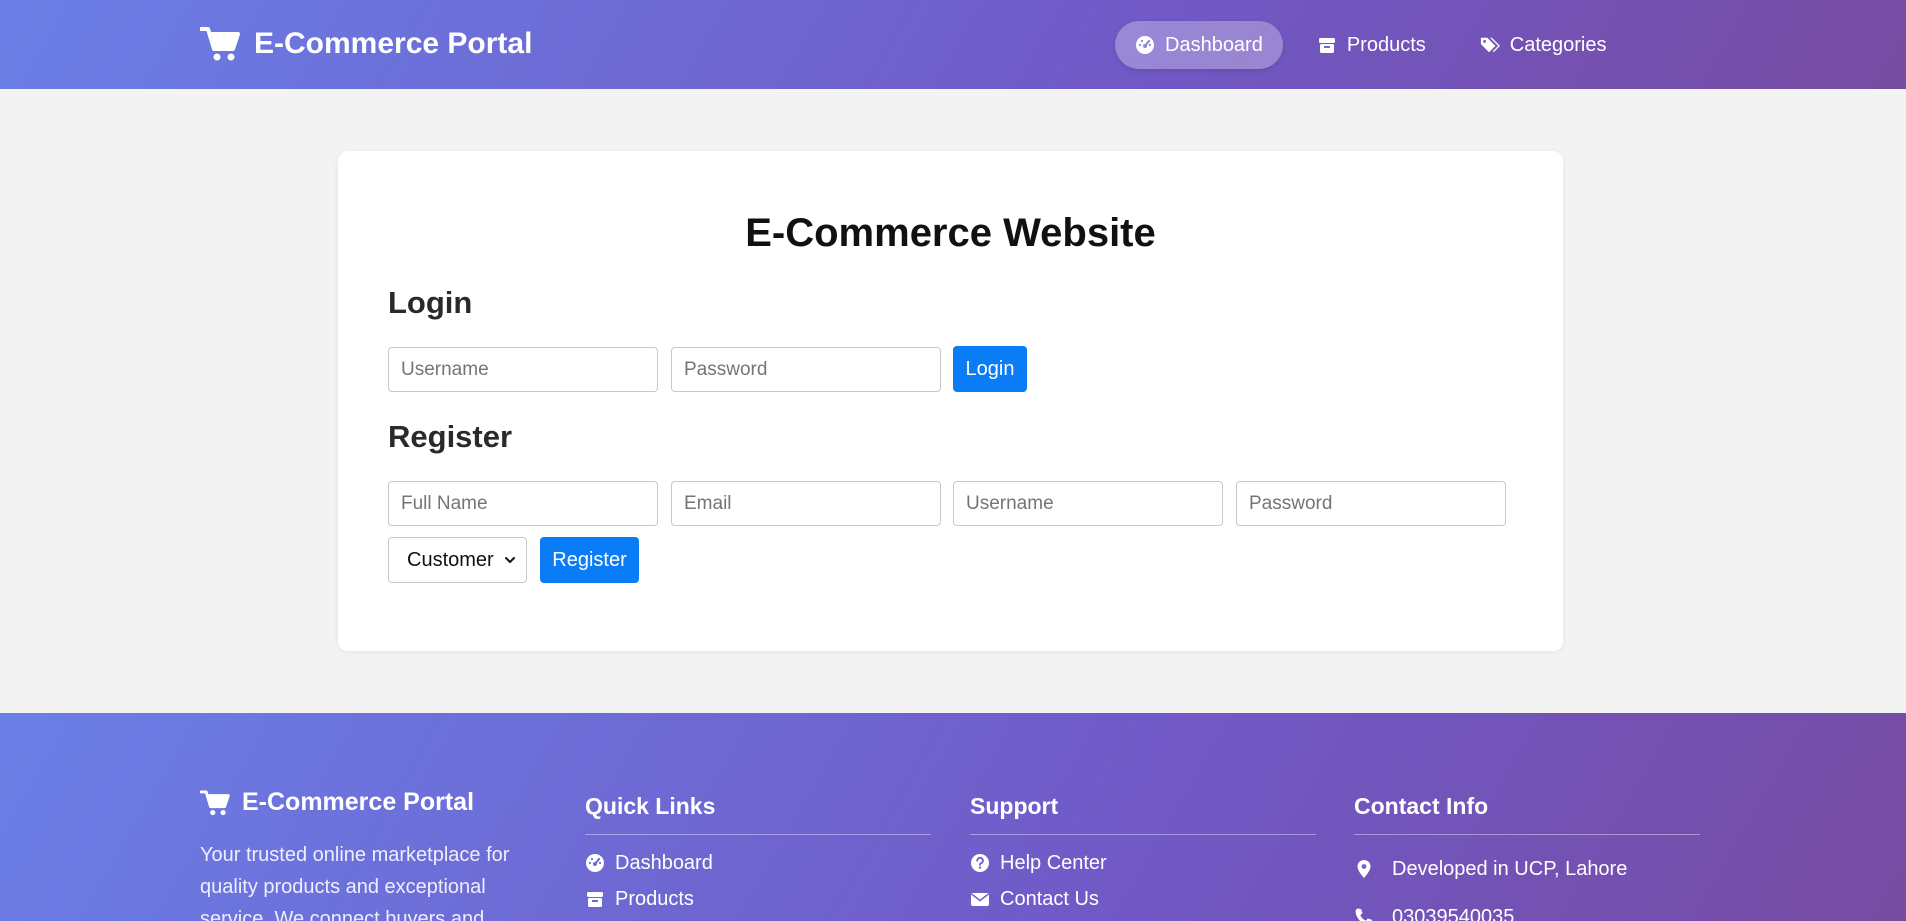 Image resolution: width=1906 pixels, height=921 pixels. I want to click on envelope-icon, so click(980, 899).